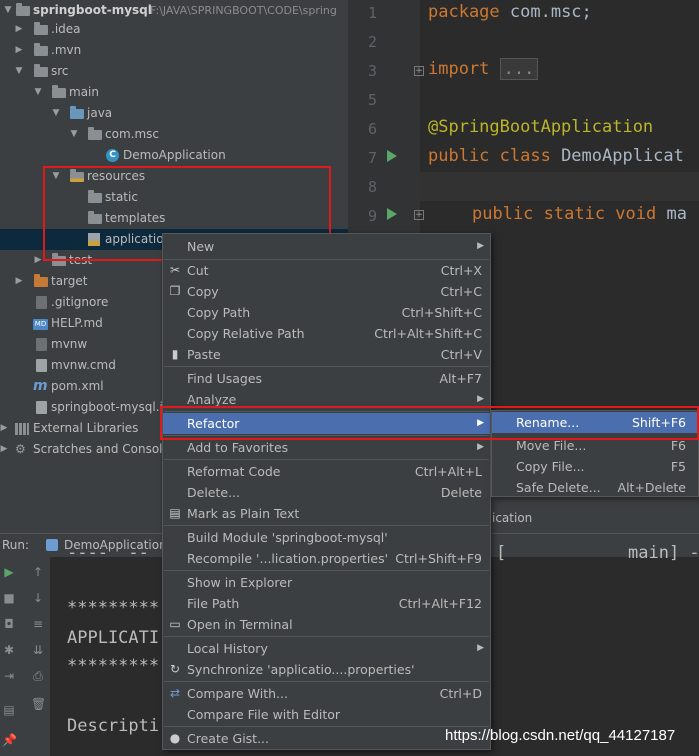 This screenshot has width=699, height=756. What do you see at coordinates (174, 155) in the screenshot?
I see `tree-item-demoapplication: C DemoApplication` at bounding box center [174, 155].